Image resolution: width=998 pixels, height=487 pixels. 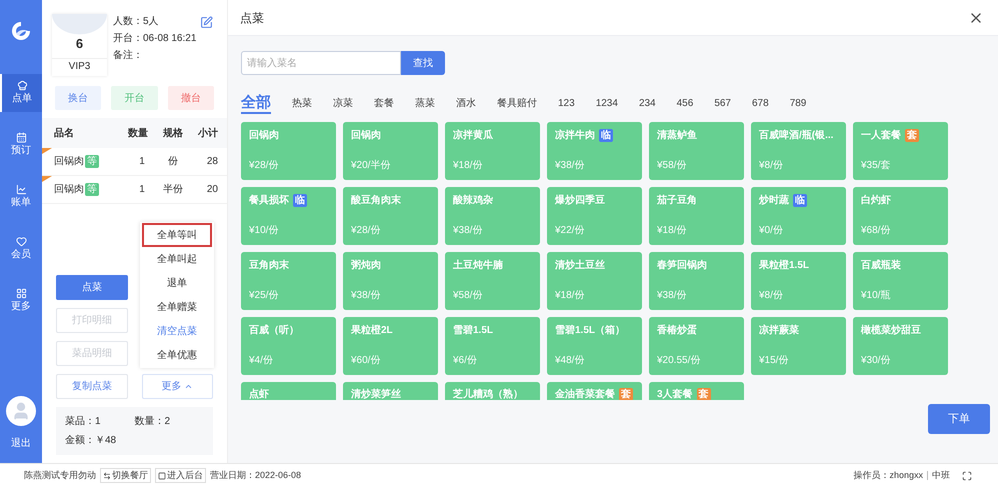 I want to click on dish-card: 爆炒四季豆 ¥22/份, so click(x=594, y=216).